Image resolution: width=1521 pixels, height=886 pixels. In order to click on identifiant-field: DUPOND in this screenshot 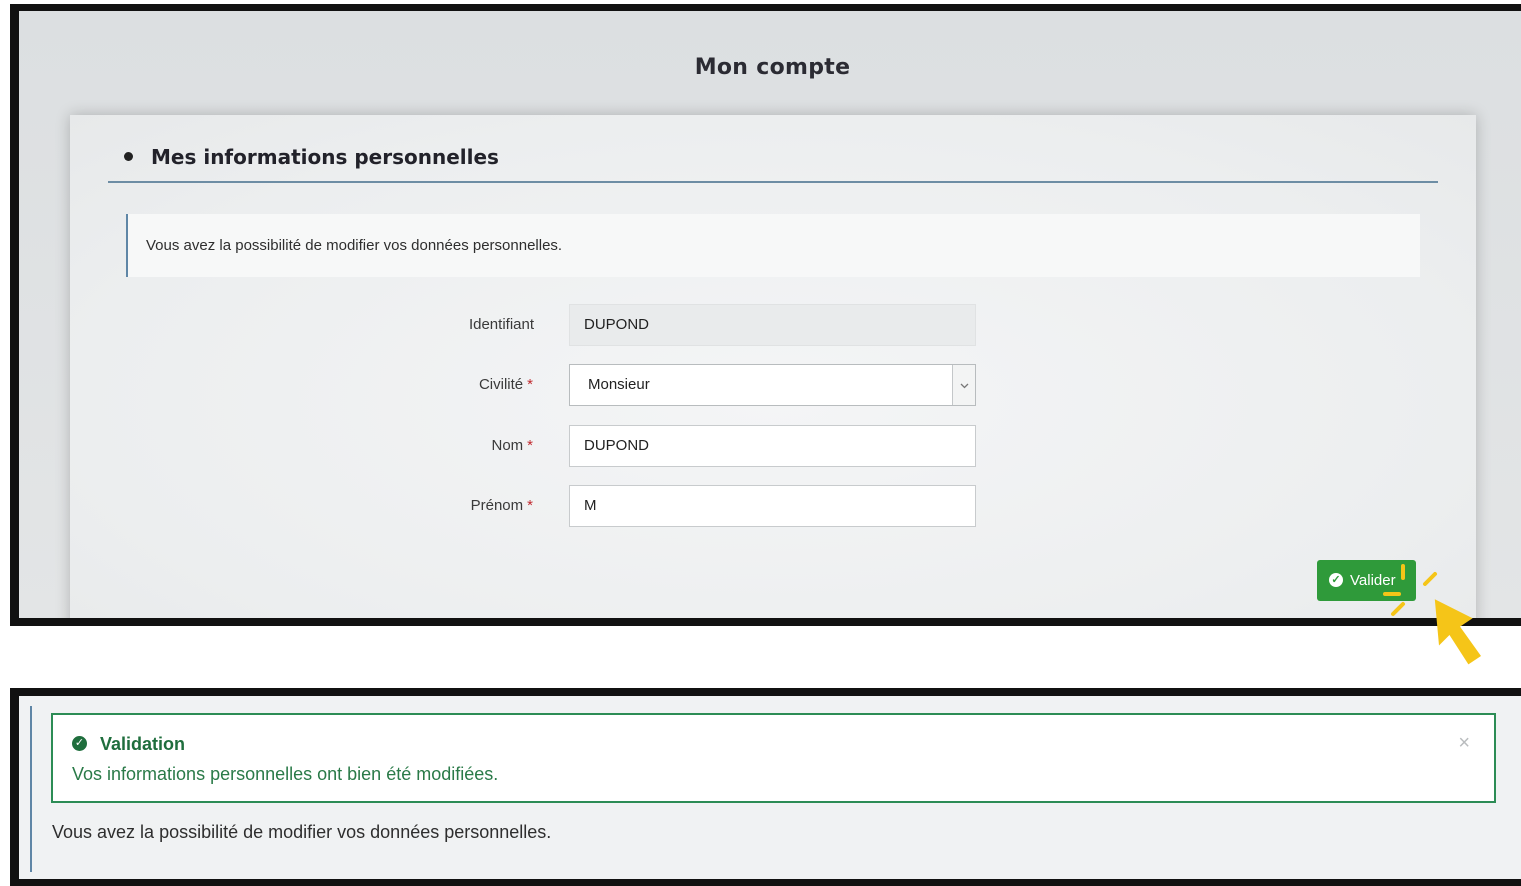, I will do `click(772, 325)`.